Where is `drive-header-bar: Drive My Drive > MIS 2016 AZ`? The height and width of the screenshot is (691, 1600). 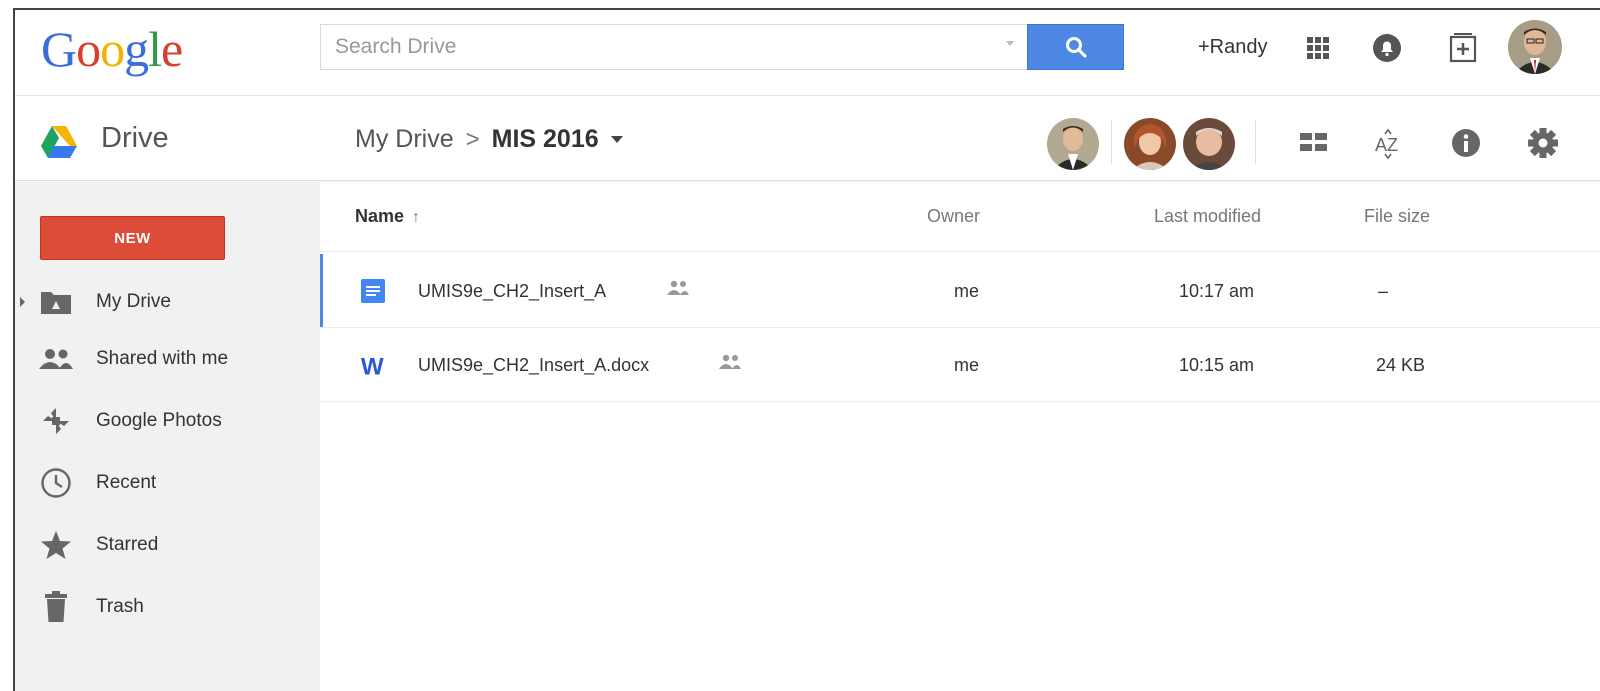
drive-header-bar: Drive My Drive > MIS 2016 AZ is located at coordinates (807, 138).